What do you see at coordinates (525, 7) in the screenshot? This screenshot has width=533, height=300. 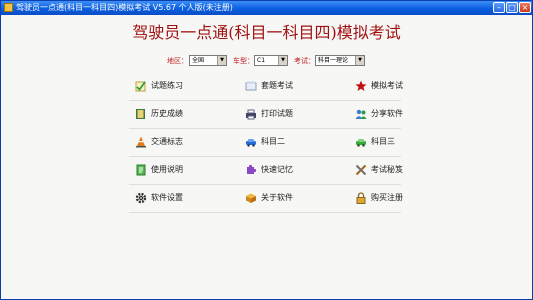 I see `close-button: ×` at bounding box center [525, 7].